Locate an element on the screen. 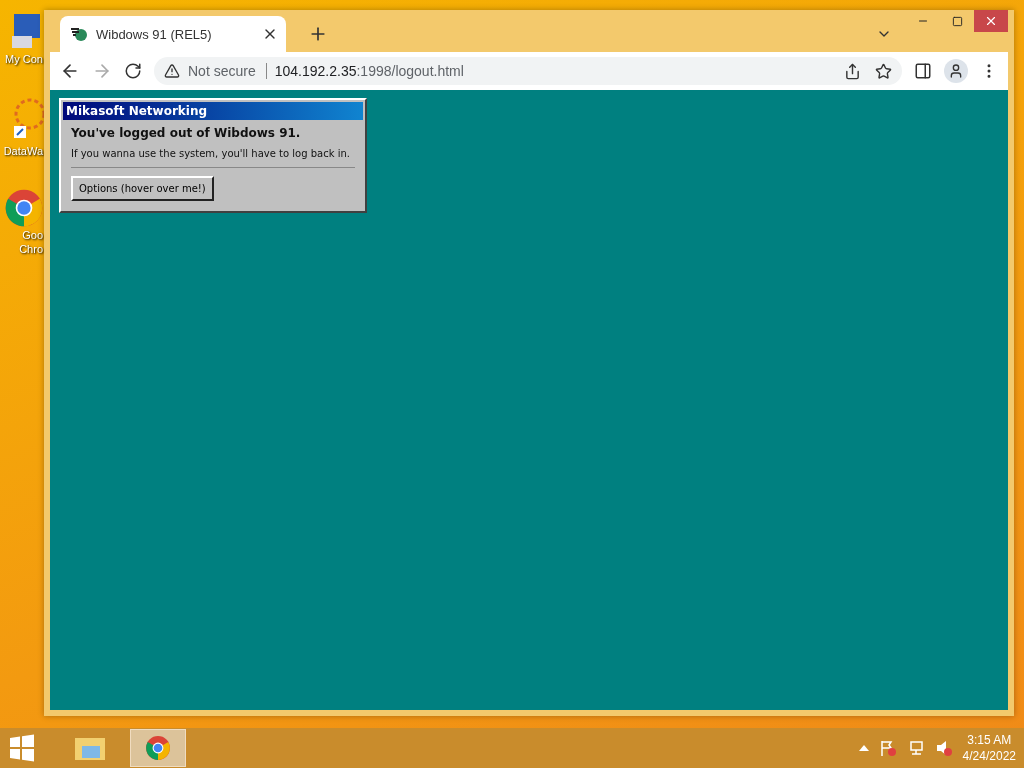 Image resolution: width=1024 pixels, height=768 pixels. star-icon is located at coordinates (883, 71).